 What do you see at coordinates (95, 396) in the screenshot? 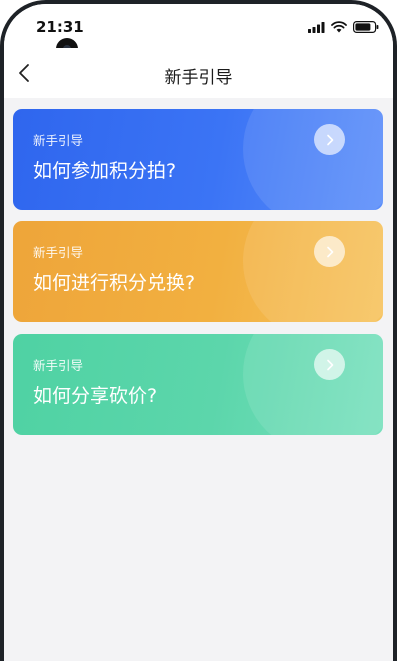
I see `card-question: 如何分享砍价?` at bounding box center [95, 396].